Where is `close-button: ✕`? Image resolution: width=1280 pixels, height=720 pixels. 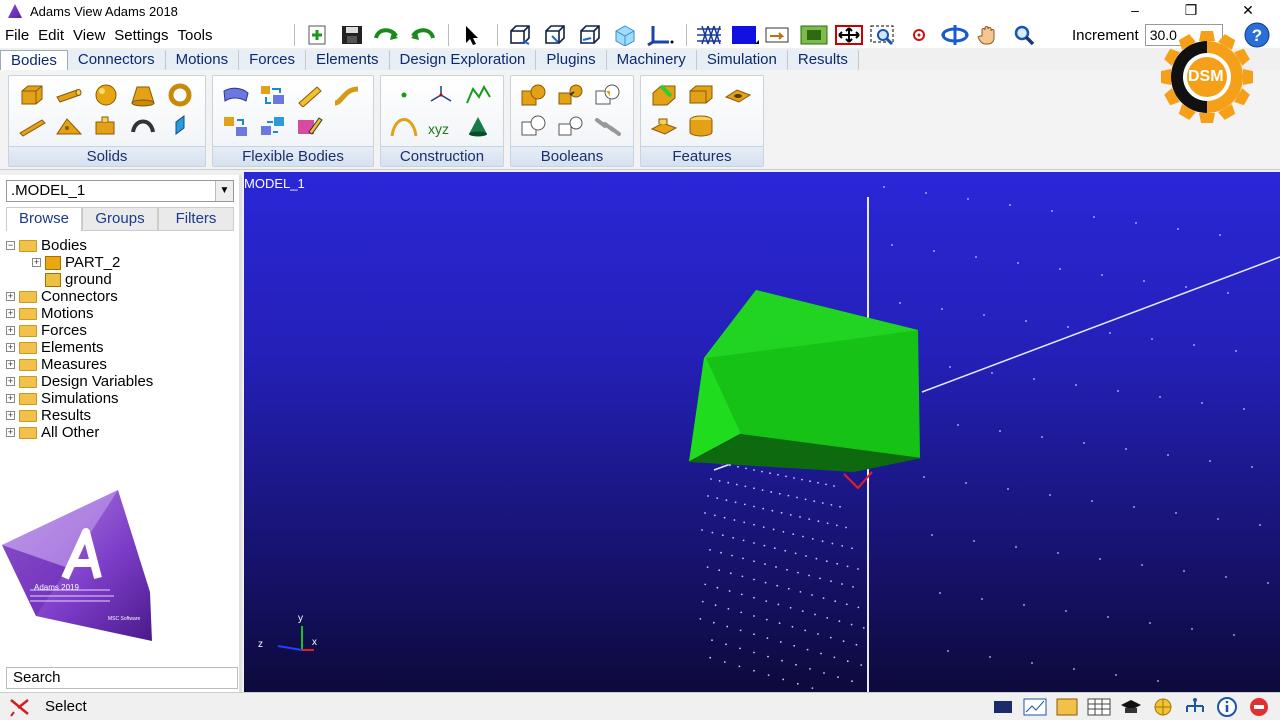 close-button: ✕ is located at coordinates (1248, 11).